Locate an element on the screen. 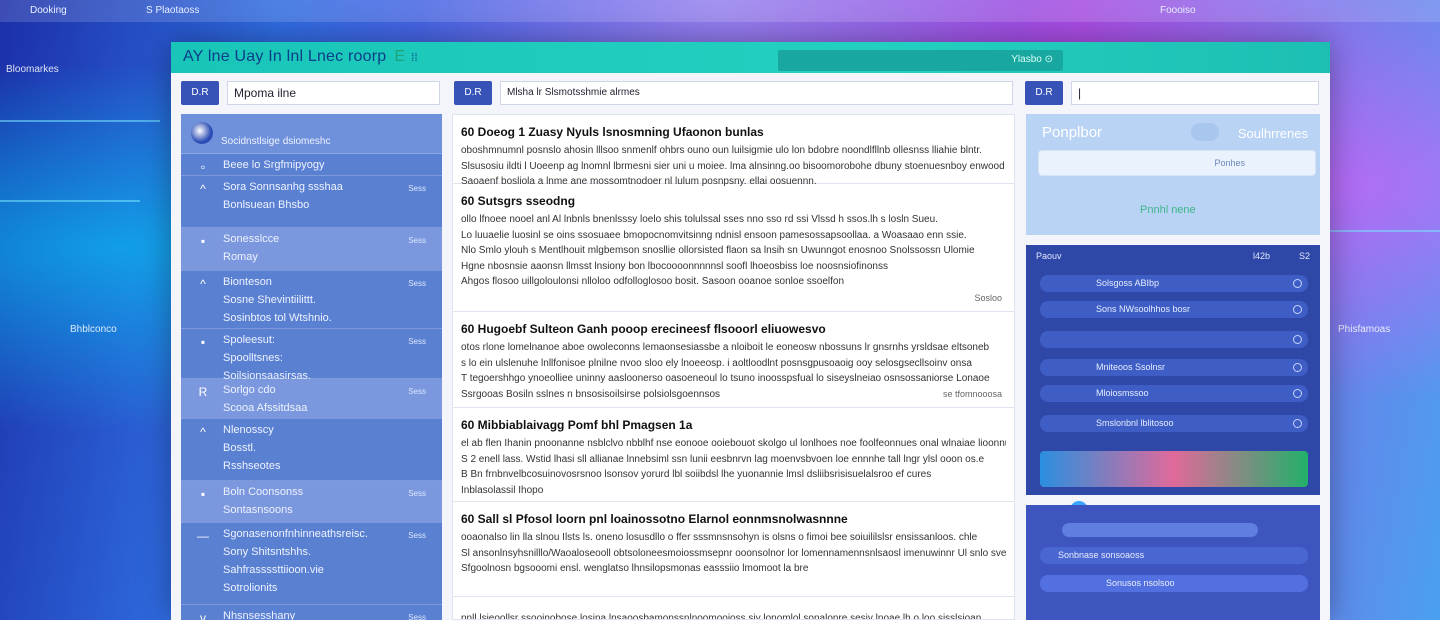 The image size is (1440, 620). sidebar-item-label: Sosinbtos tol Wtshnio. is located at coordinates (277, 318).